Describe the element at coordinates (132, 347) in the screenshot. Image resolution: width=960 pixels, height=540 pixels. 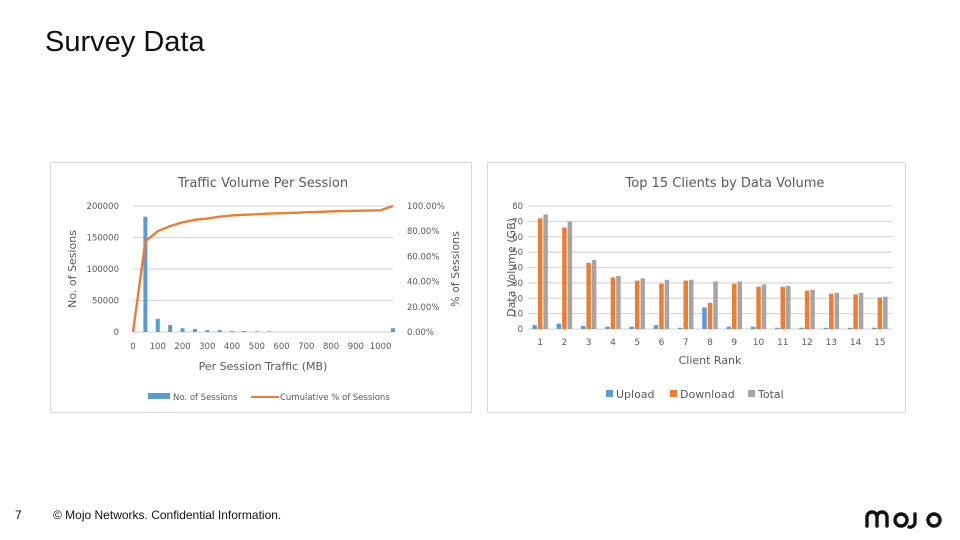
I see `x-tick-label: 0` at that location.